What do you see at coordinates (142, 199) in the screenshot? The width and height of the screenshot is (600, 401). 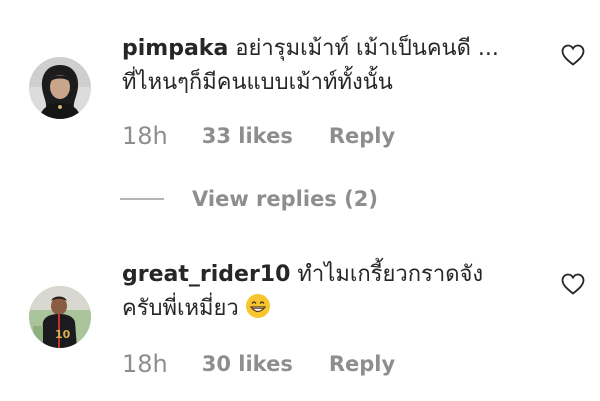 I see `divider-line` at bounding box center [142, 199].